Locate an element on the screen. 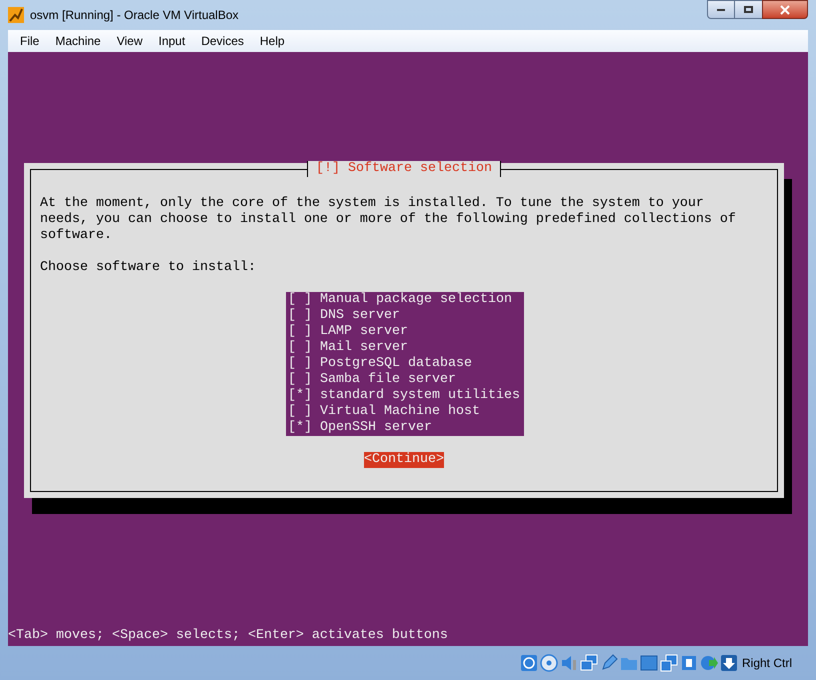 This screenshot has height=680, width=816. network-icon is located at coordinates (589, 663).